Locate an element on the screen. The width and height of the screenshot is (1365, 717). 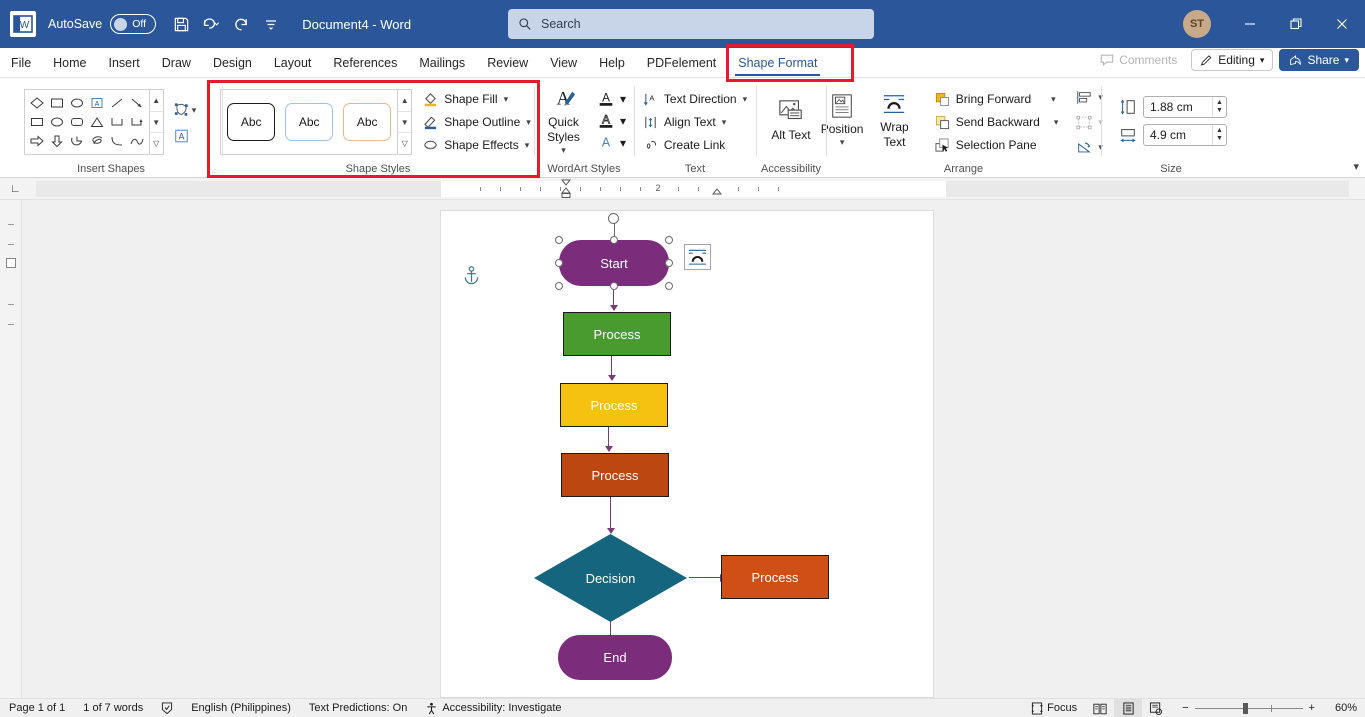
tab-mailings: Mailings is located at coordinates (442, 63).